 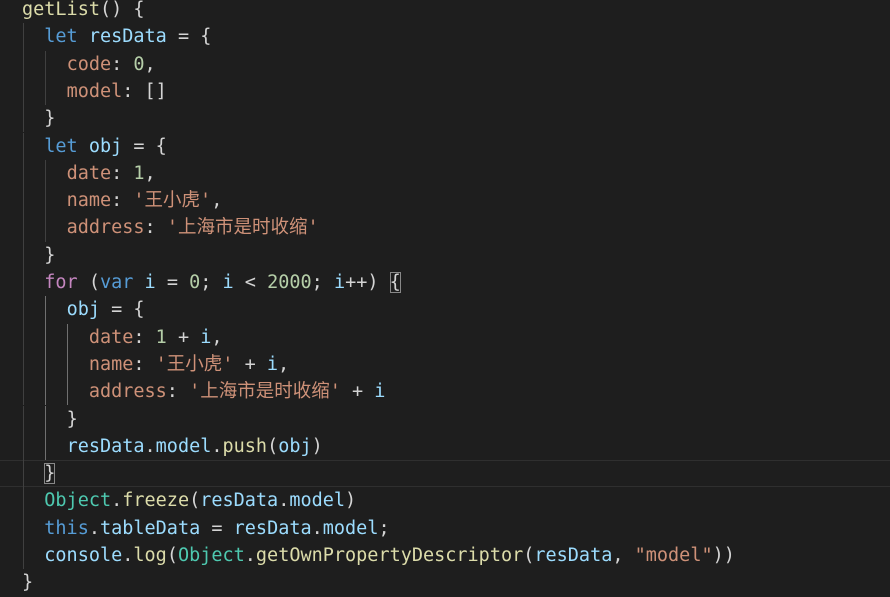 What do you see at coordinates (395, 282) in the screenshot?
I see `code-token: {` at bounding box center [395, 282].